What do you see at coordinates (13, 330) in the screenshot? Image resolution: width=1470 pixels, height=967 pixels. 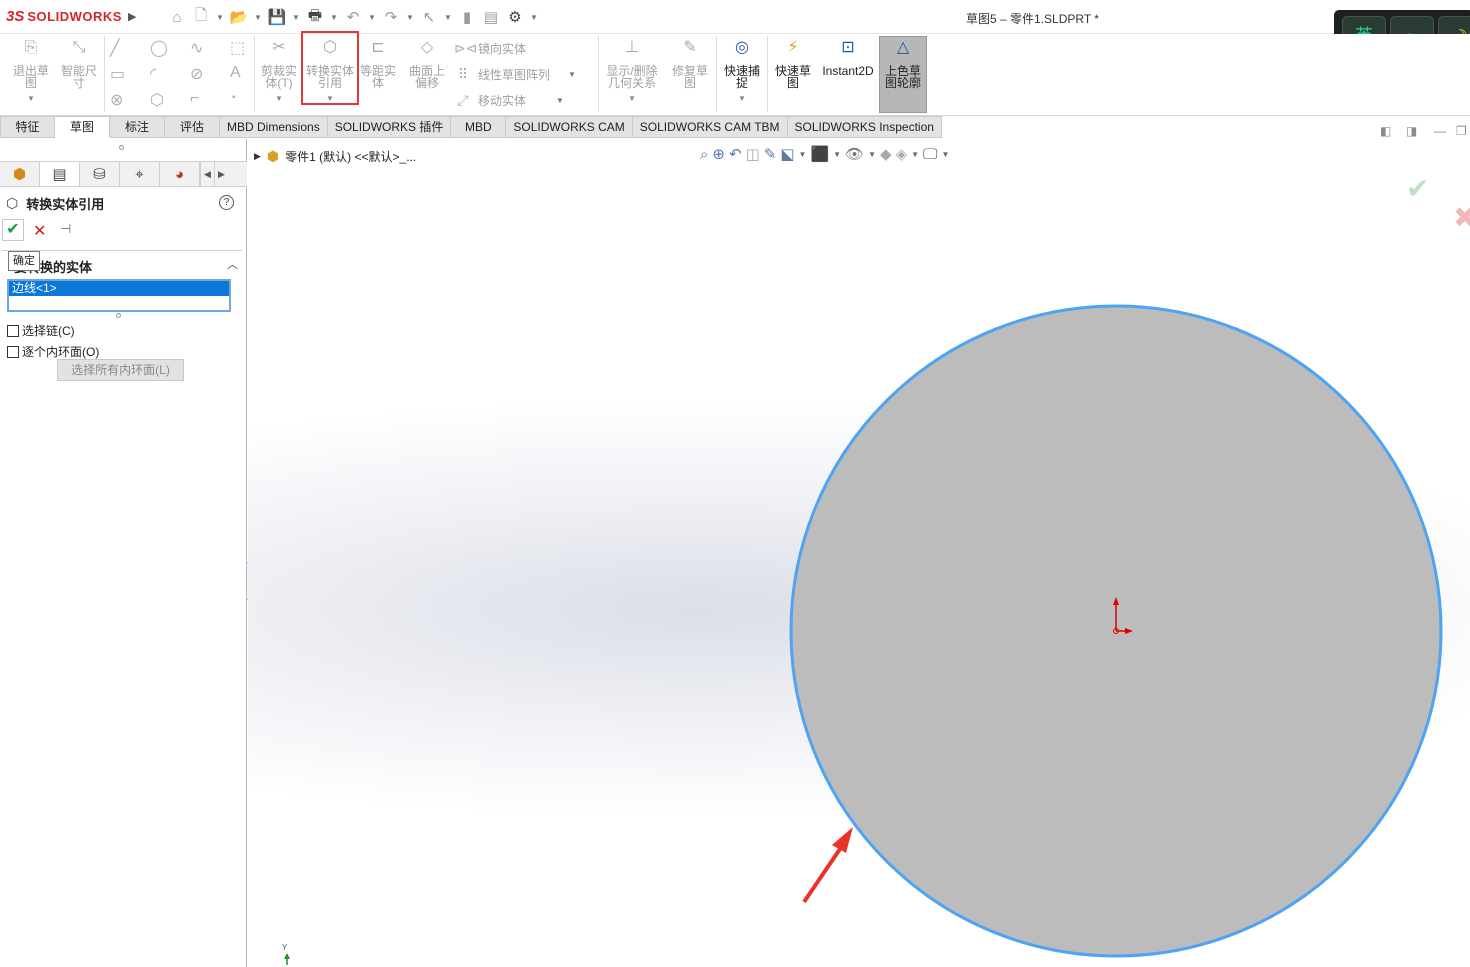 I see `select-chain-box` at bounding box center [13, 330].